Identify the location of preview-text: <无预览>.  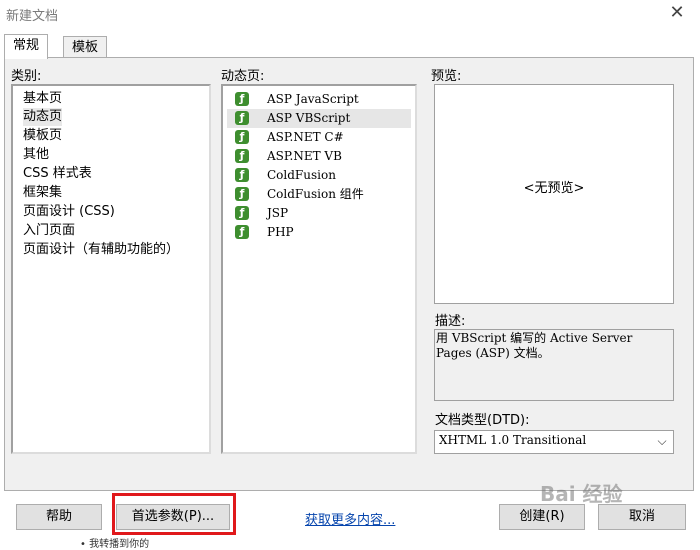
(554, 188).